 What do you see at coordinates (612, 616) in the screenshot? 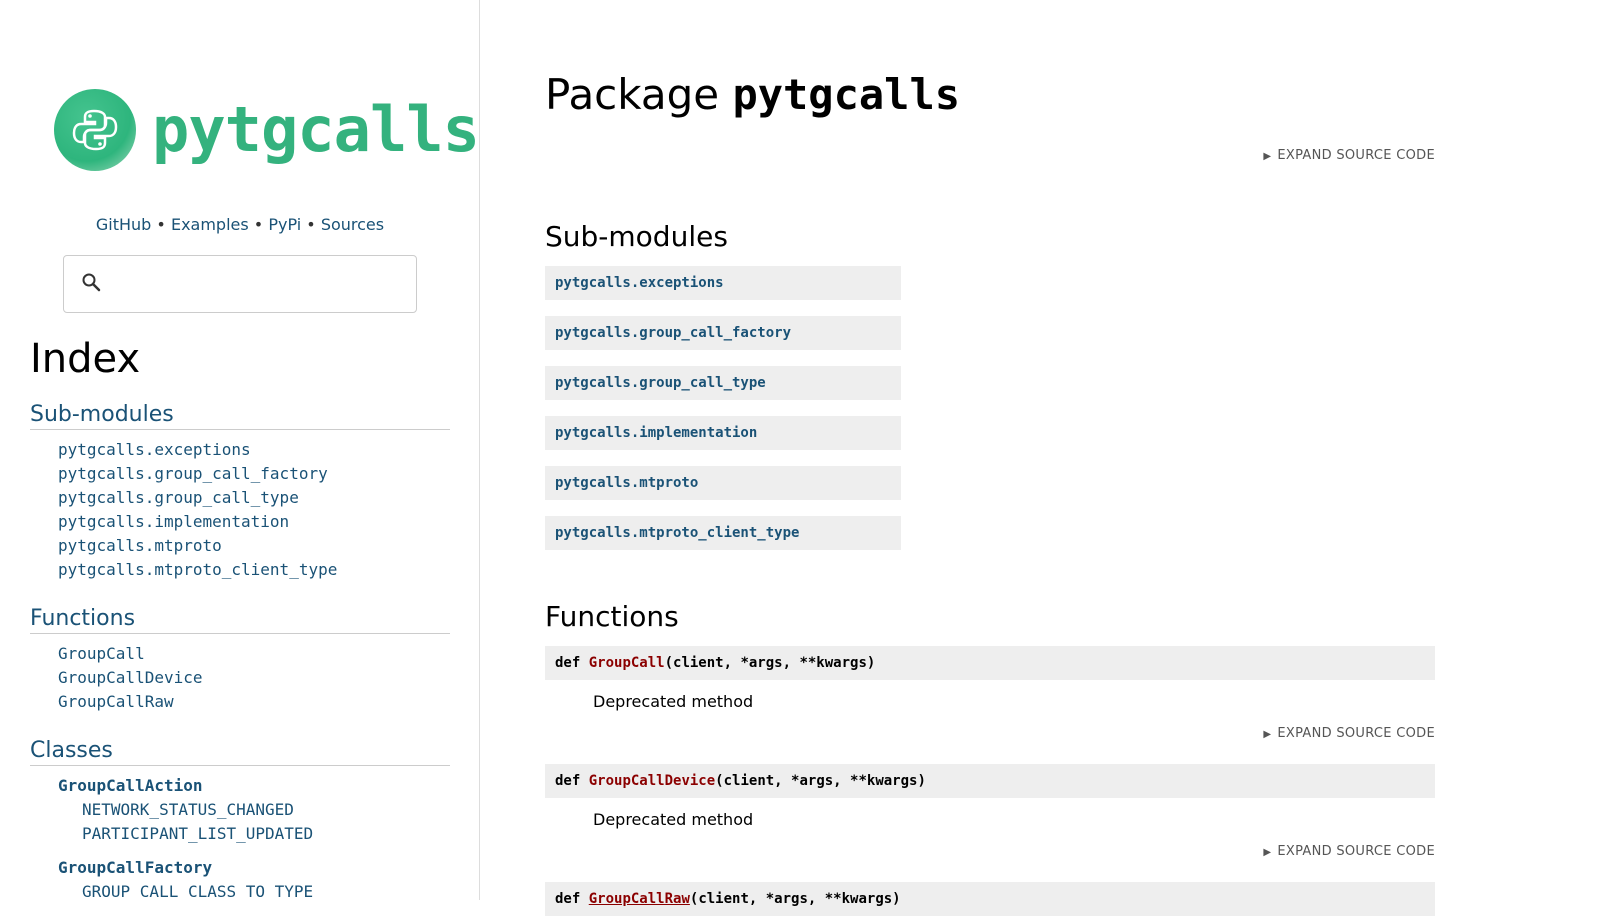
I see `functions-heading: Functions` at bounding box center [612, 616].